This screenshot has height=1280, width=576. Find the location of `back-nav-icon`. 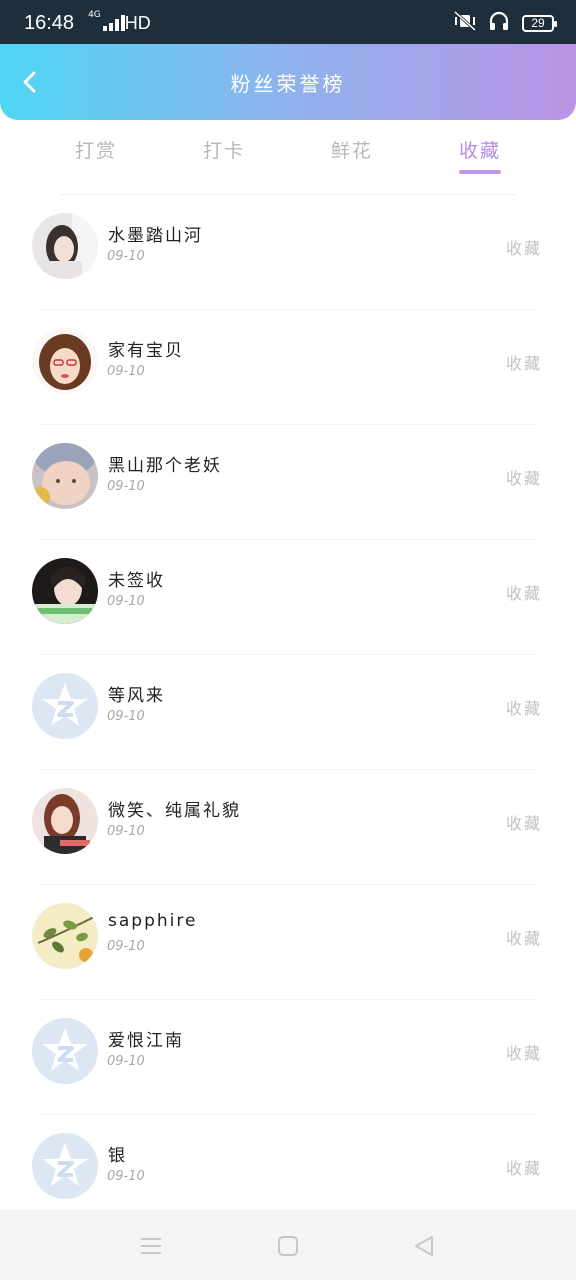

back-nav-icon is located at coordinates (424, 1246).